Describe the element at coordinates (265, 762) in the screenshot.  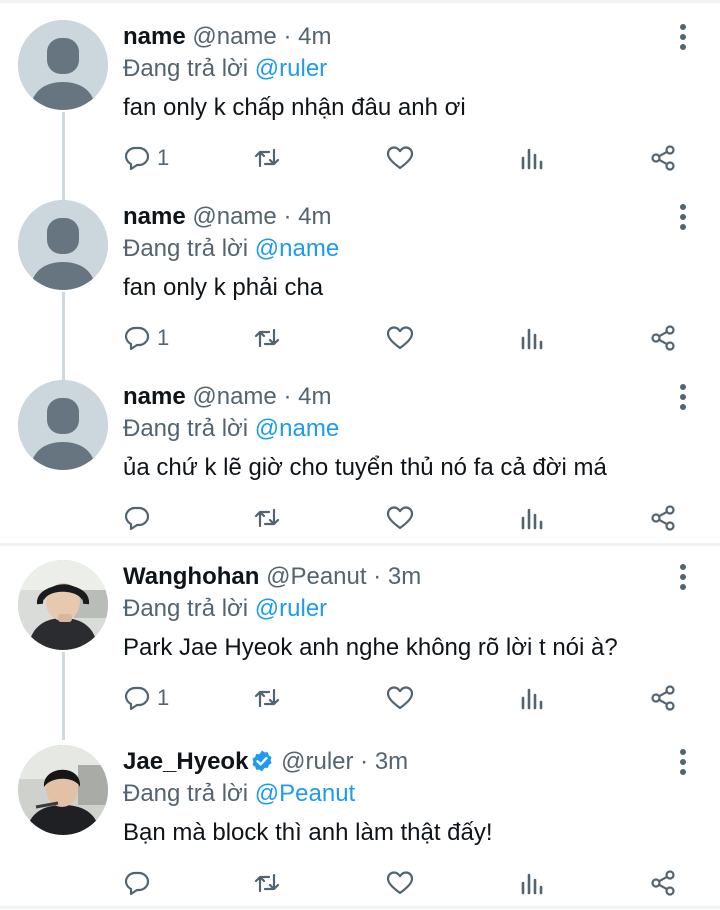
I see `tweet-header: Jae_Hyeok @ruler · 3m` at that location.